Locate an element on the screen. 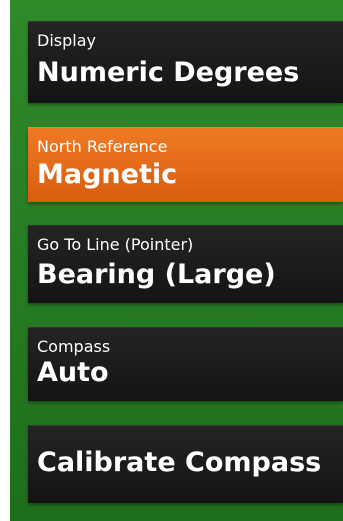 Image resolution: width=343 pixels, height=521 pixels. menu-item-display: Display Numeric Degrees is located at coordinates (185, 62).